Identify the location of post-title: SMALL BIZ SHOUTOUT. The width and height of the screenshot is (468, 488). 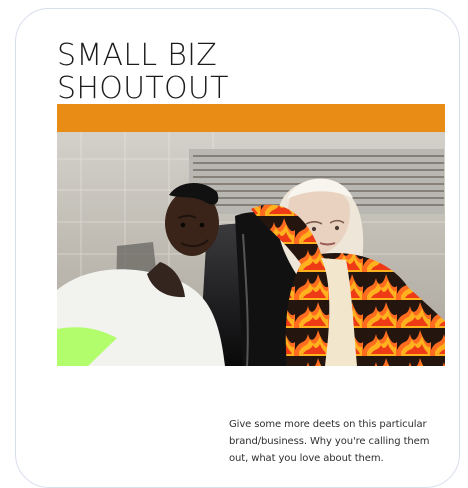
(143, 72).